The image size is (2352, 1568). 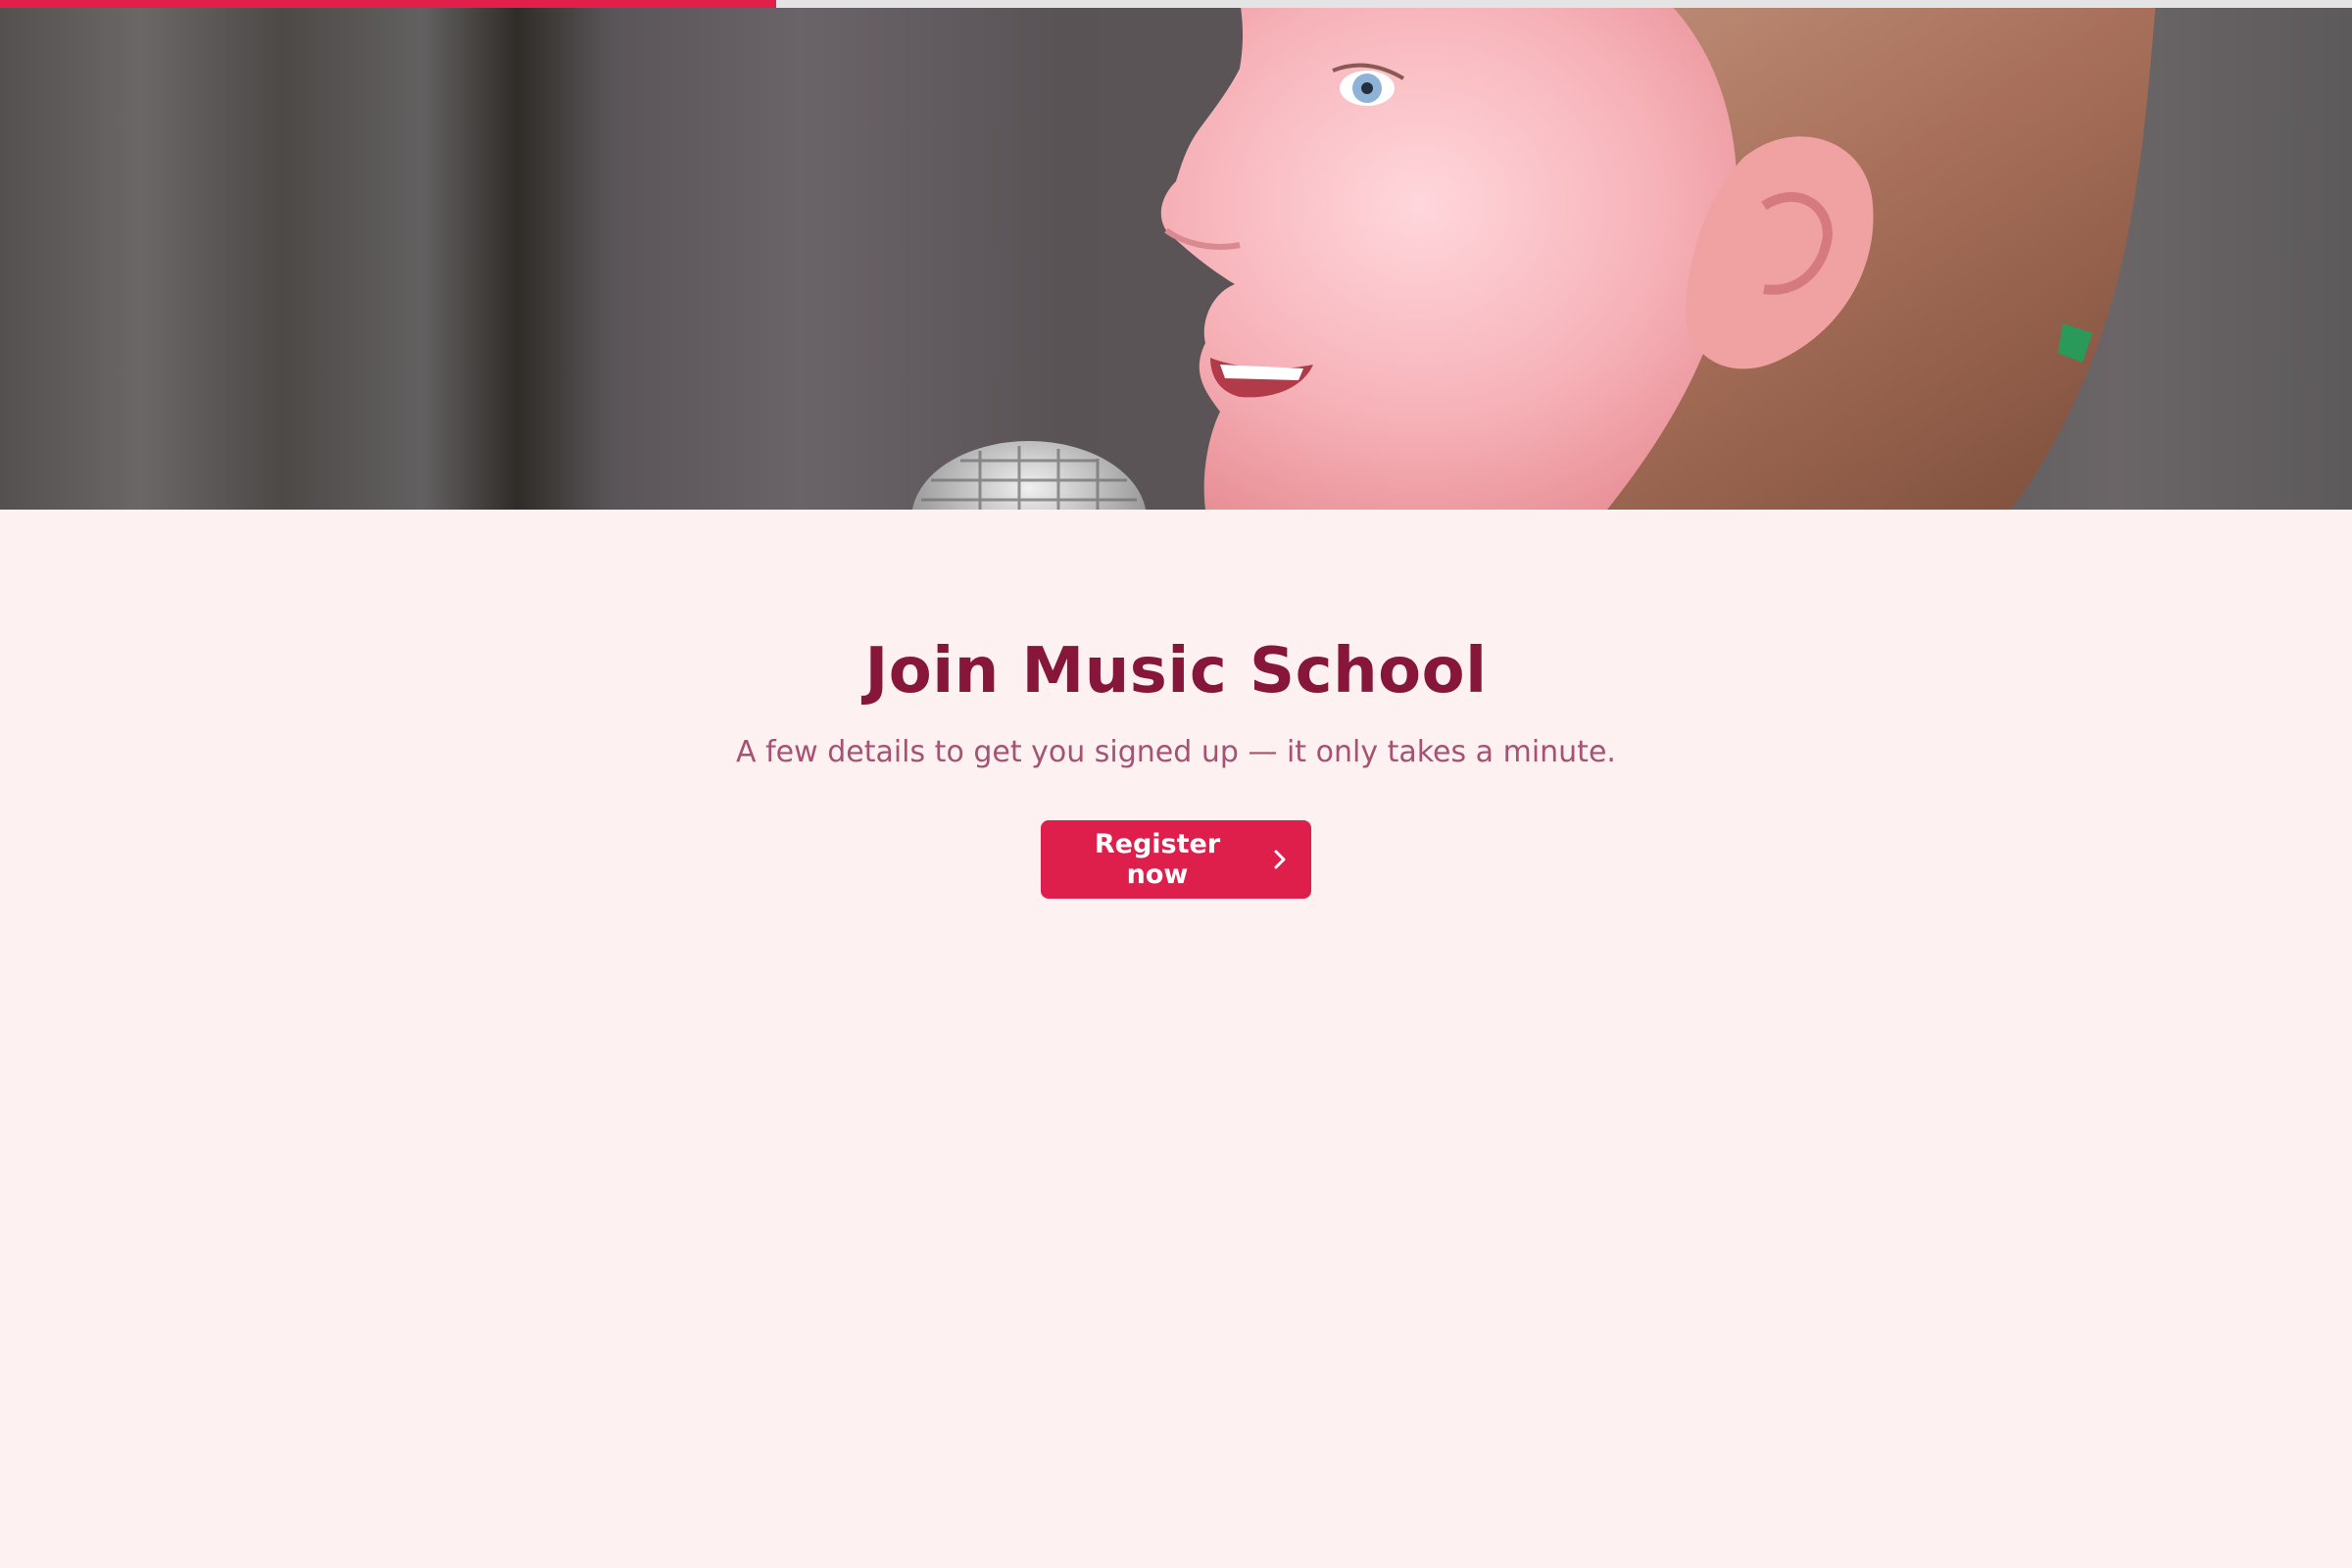 I want to click on chevron-right-icon, so click(x=1280, y=859).